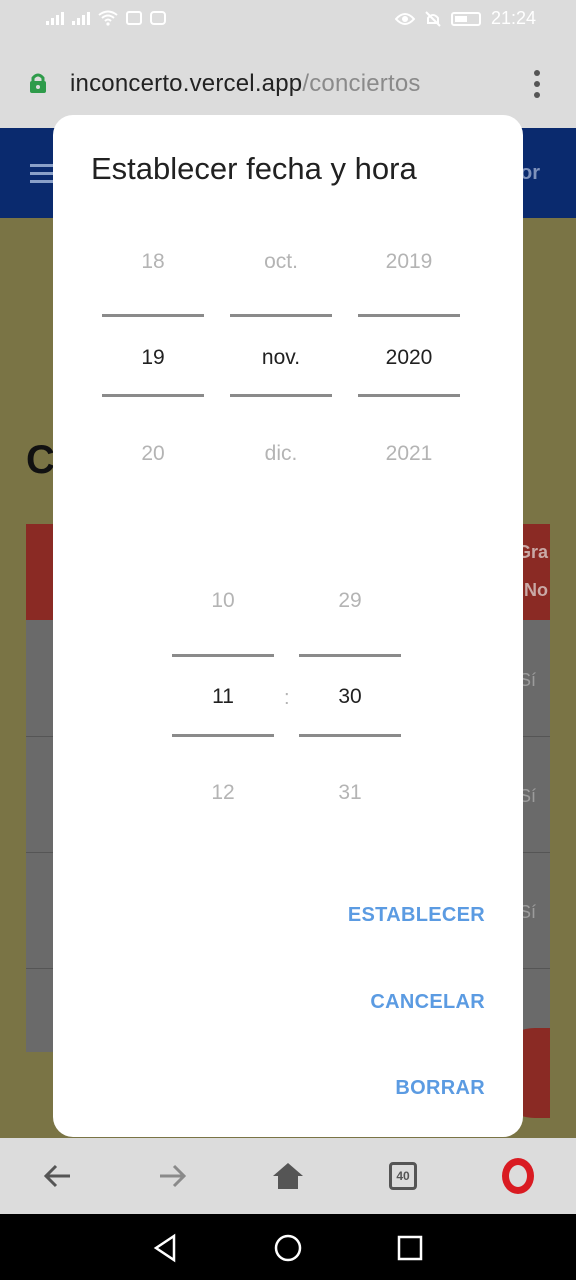  I want to click on browser-toolbar: 40, so click(288, 1176).